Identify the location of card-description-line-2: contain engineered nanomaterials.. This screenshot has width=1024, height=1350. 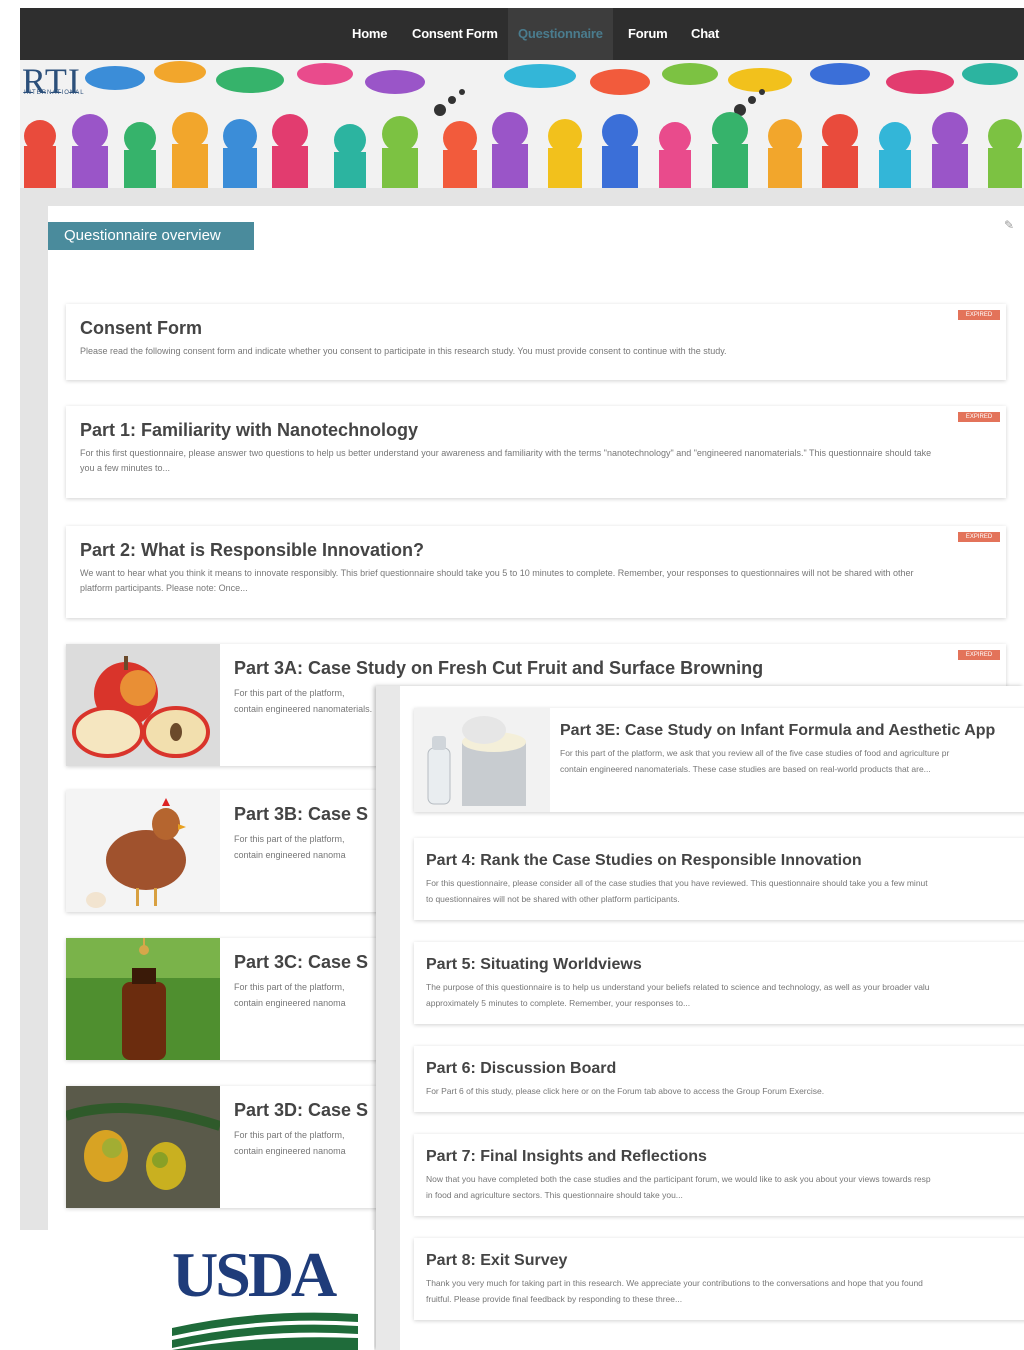
(303, 709).